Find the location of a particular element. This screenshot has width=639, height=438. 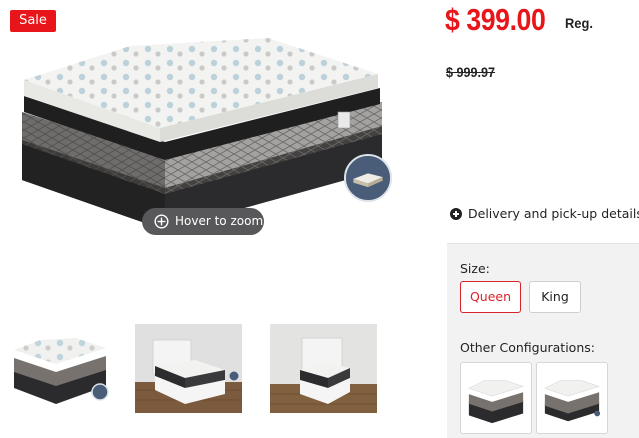

regular-price-label: Reg. is located at coordinates (579, 23).